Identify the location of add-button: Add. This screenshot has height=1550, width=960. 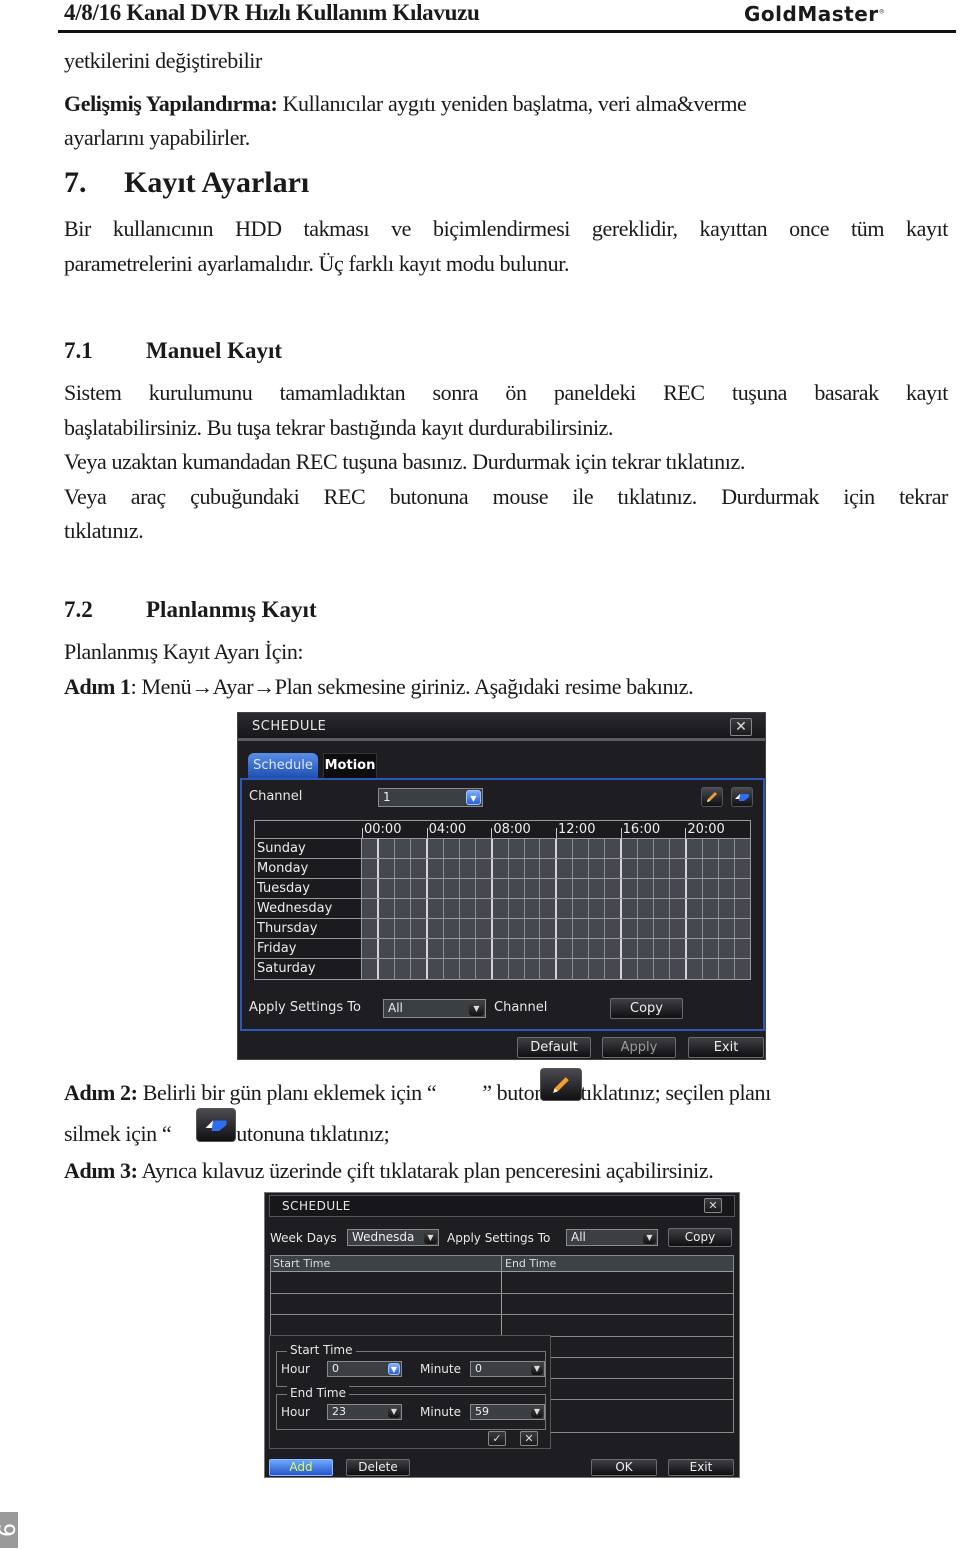
(301, 1467).